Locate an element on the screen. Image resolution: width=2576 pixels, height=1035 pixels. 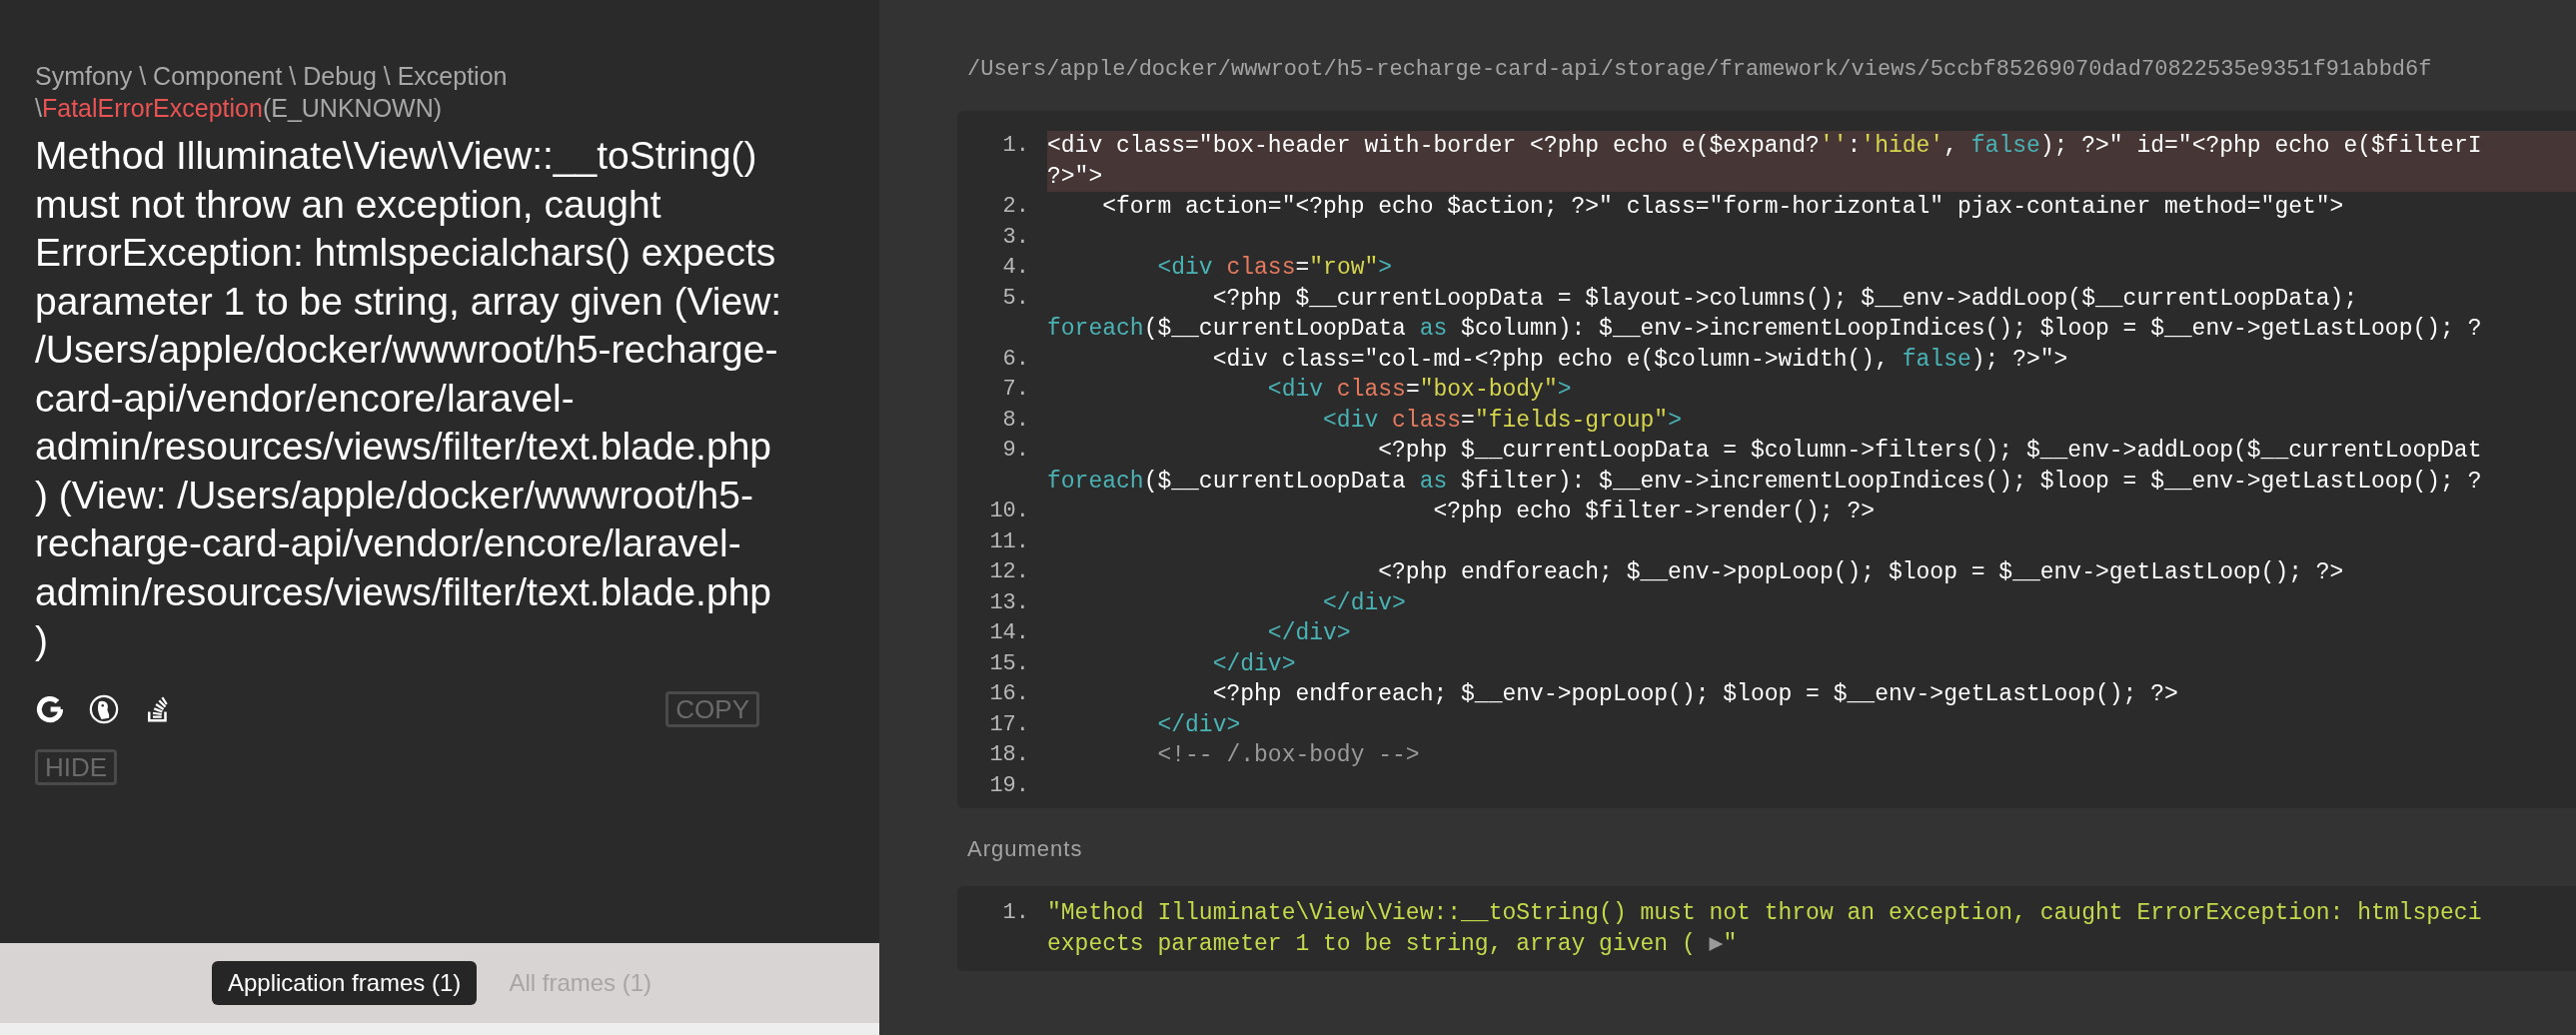
line-number: 6. is located at coordinates (1015, 359).